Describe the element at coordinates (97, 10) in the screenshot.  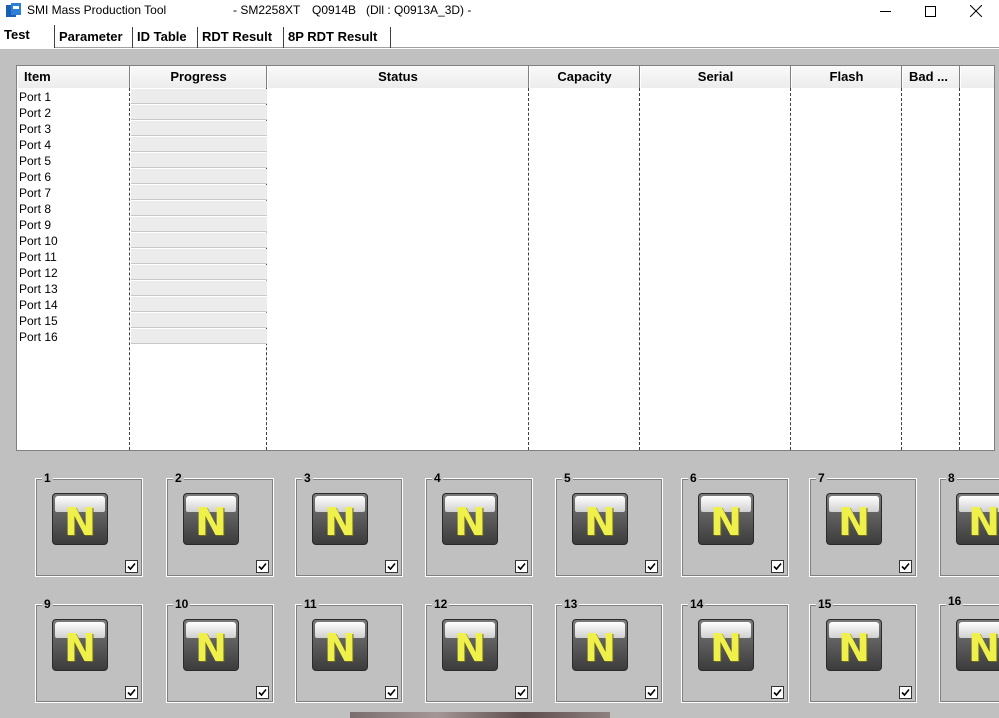
I see `window-title: SMI Mass Production Tool` at that location.